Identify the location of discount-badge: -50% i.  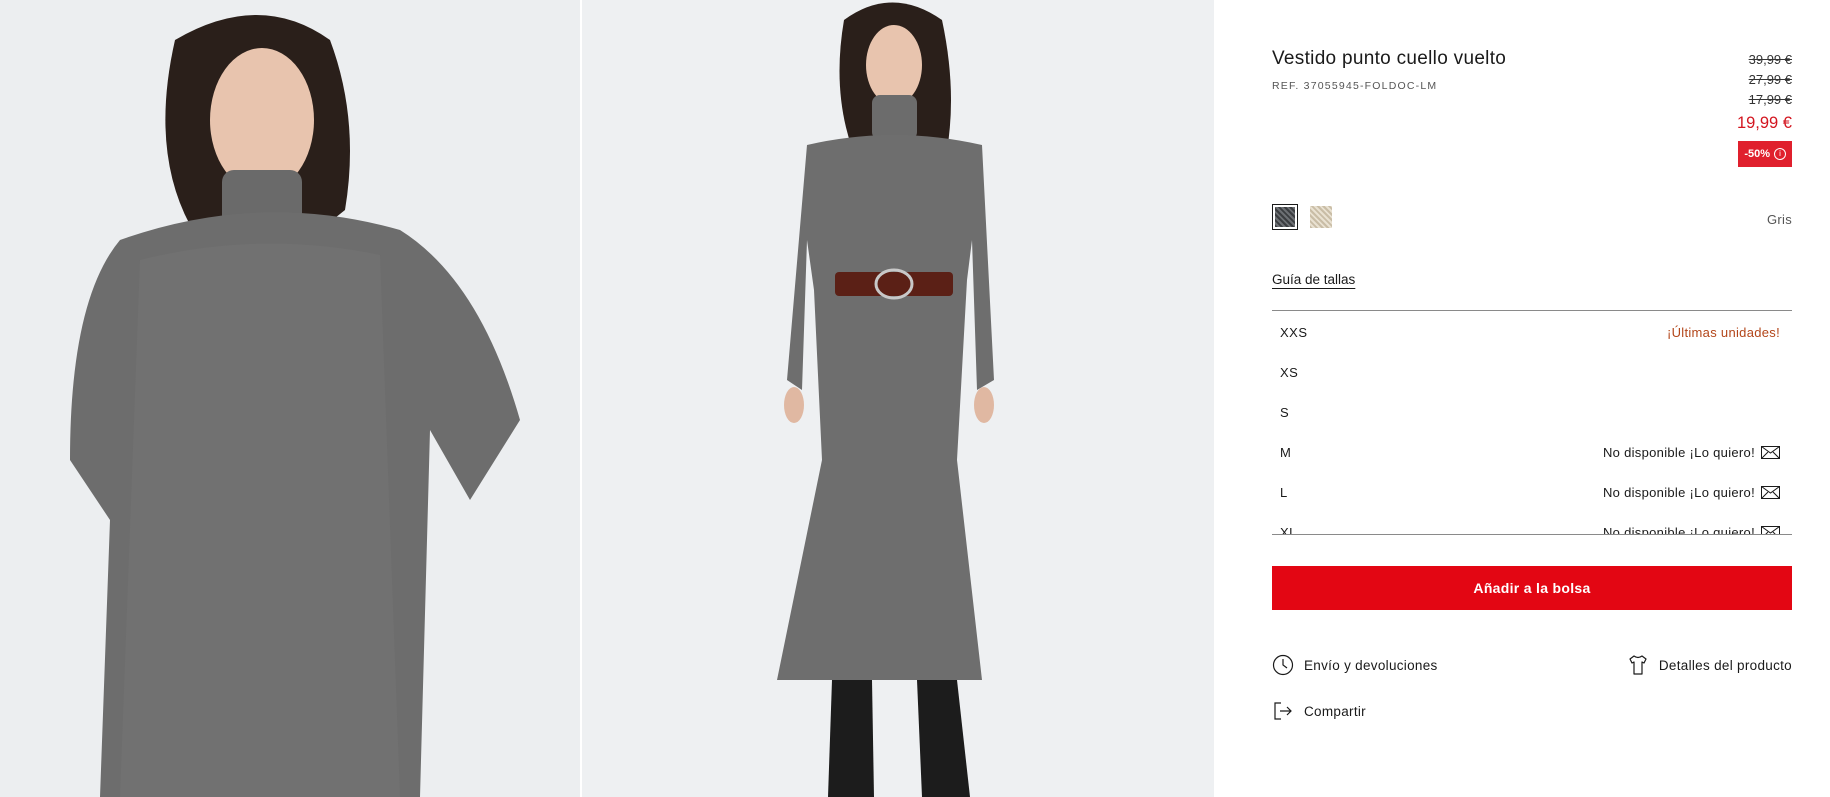
(1765, 154).